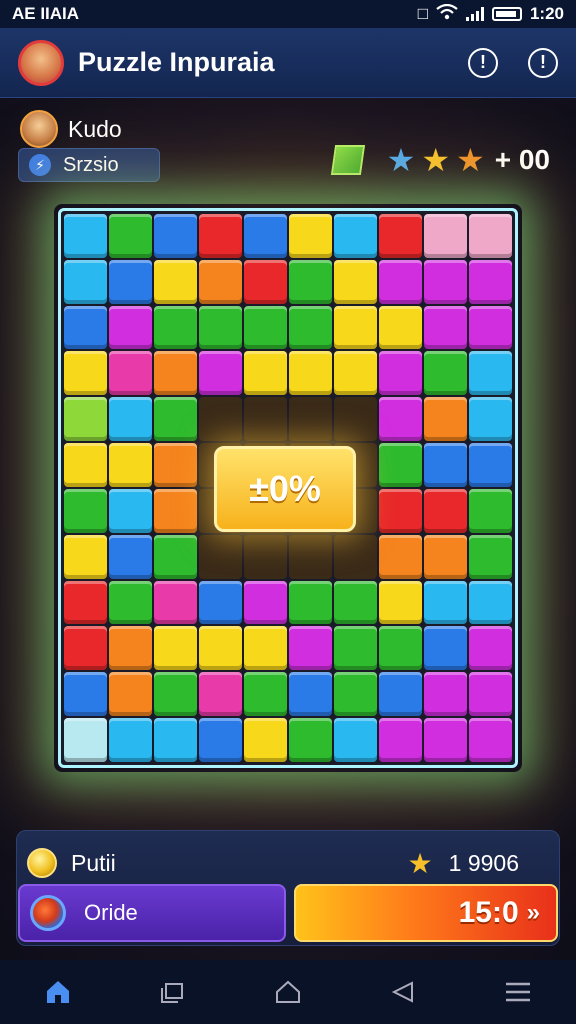 Image resolution: width=576 pixels, height=1024 pixels. What do you see at coordinates (543, 62) in the screenshot?
I see `alert-icon-button: !` at bounding box center [543, 62].